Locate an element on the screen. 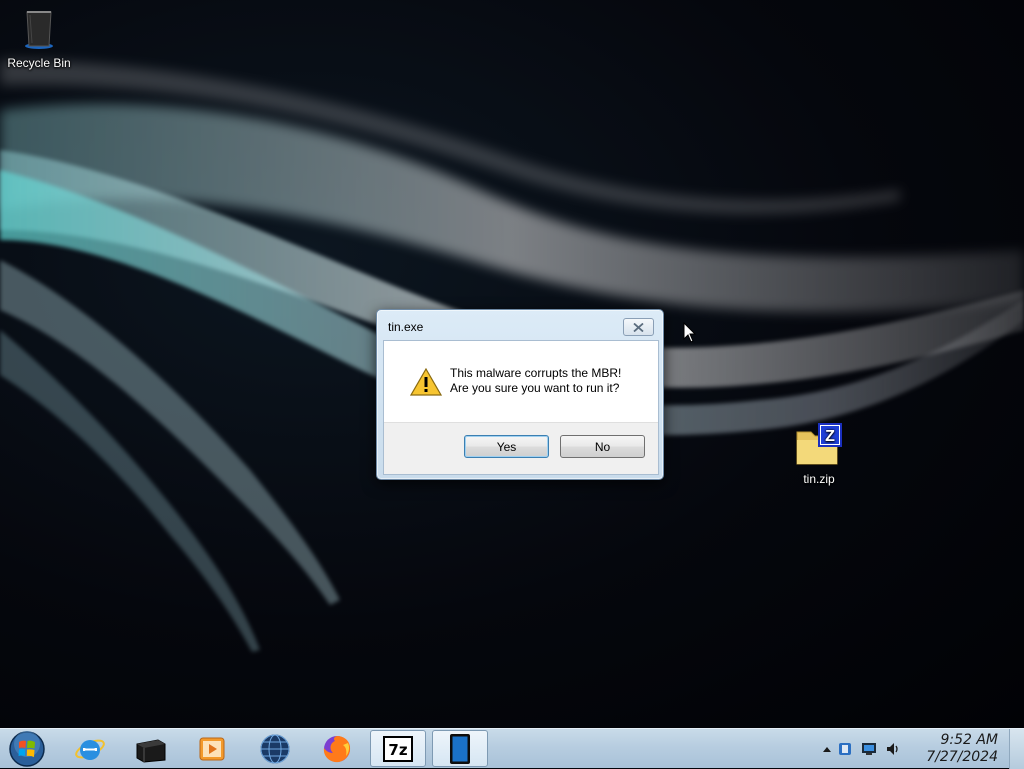  taskbar-black-box-app is located at coordinates (151, 748).